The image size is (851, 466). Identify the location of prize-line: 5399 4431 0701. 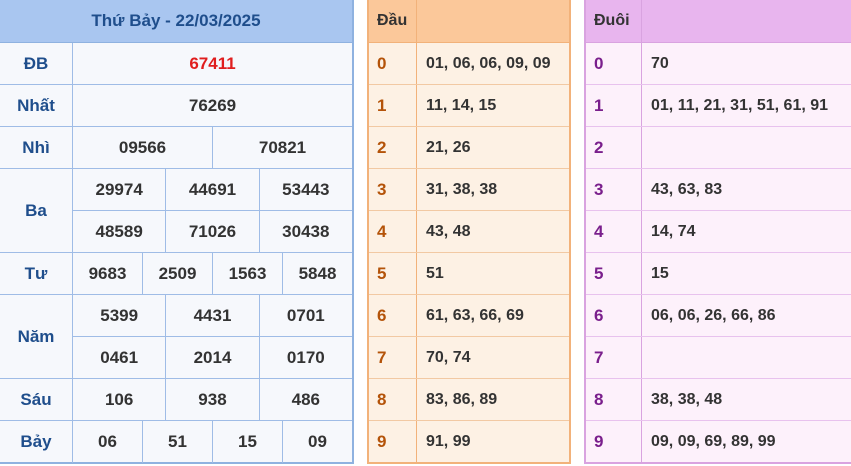
(212, 315).